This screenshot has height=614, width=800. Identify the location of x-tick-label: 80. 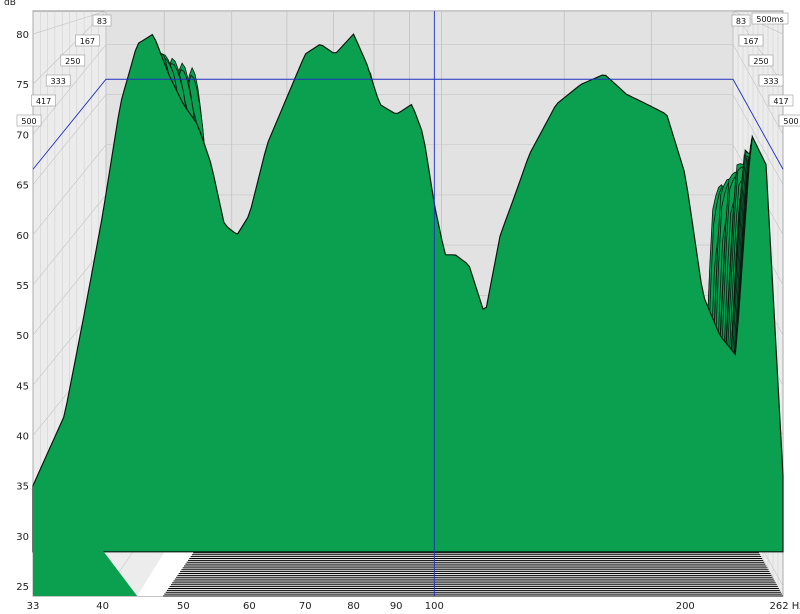
(353, 606).